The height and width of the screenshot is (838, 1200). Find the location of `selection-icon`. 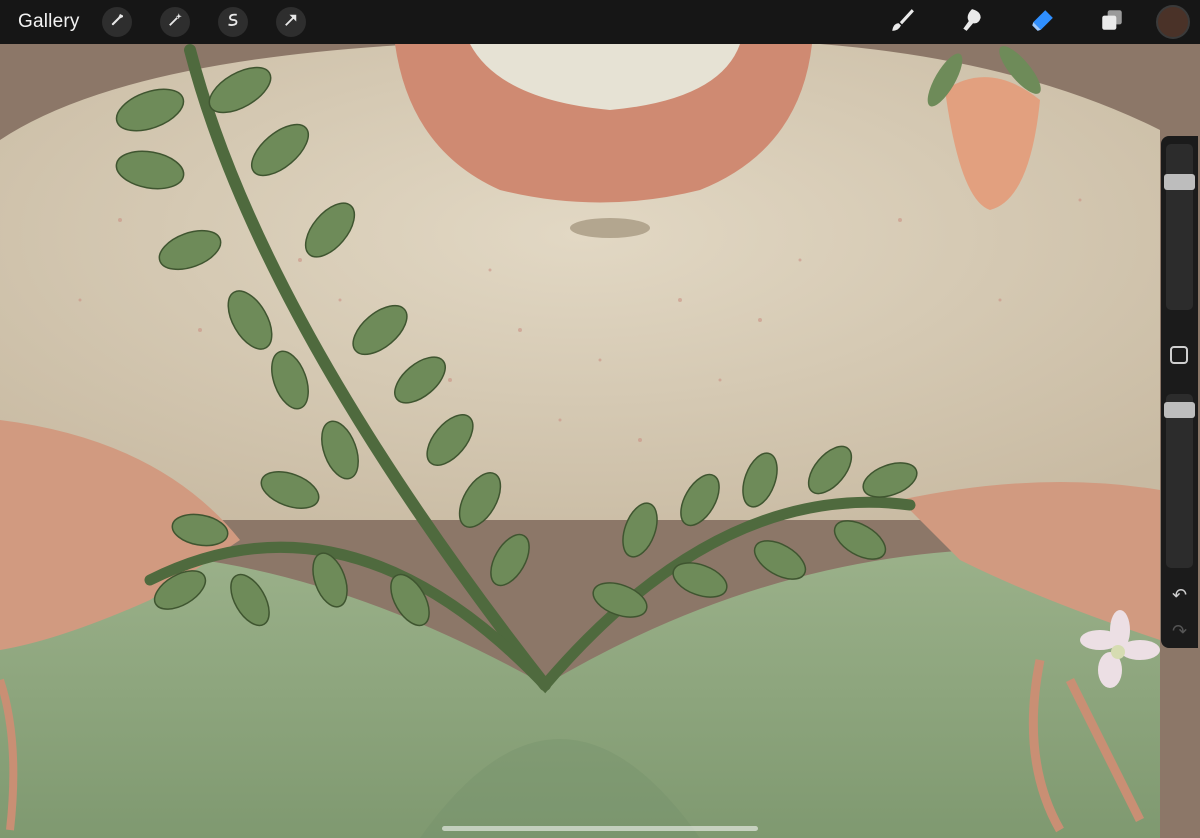

selection-icon is located at coordinates (233, 22).